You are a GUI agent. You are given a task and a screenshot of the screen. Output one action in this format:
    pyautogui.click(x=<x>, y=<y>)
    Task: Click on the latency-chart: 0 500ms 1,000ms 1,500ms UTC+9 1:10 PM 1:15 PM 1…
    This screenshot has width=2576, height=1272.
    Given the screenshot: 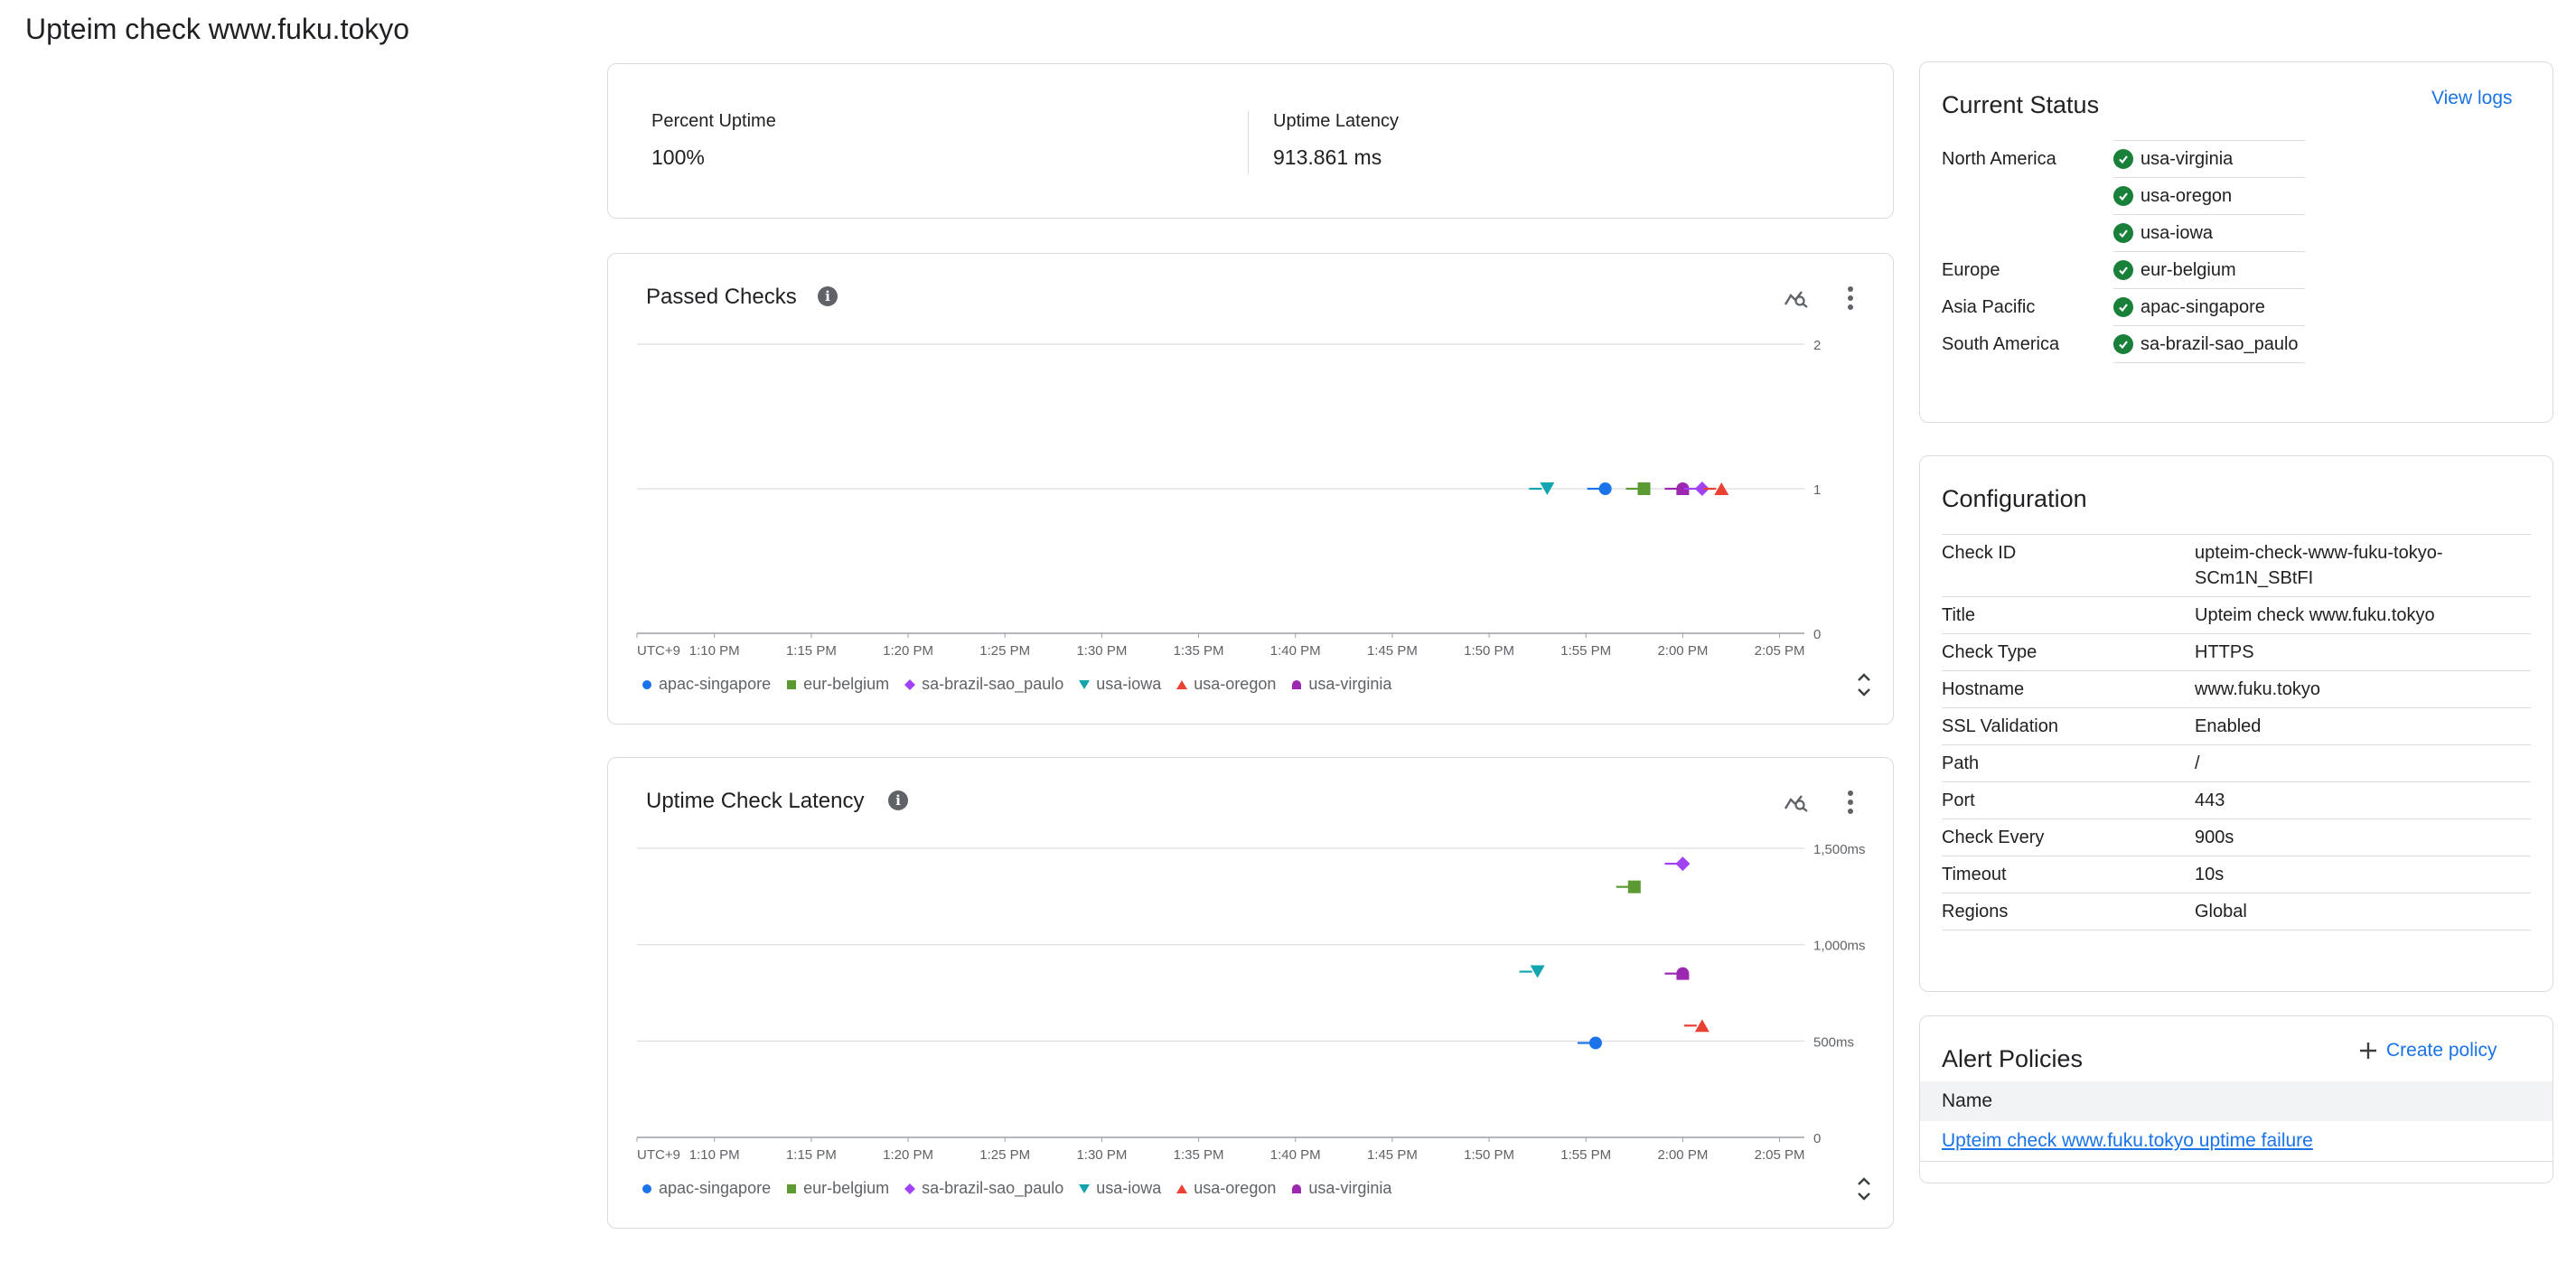 What is the action you would take?
    pyautogui.click(x=1251, y=1002)
    